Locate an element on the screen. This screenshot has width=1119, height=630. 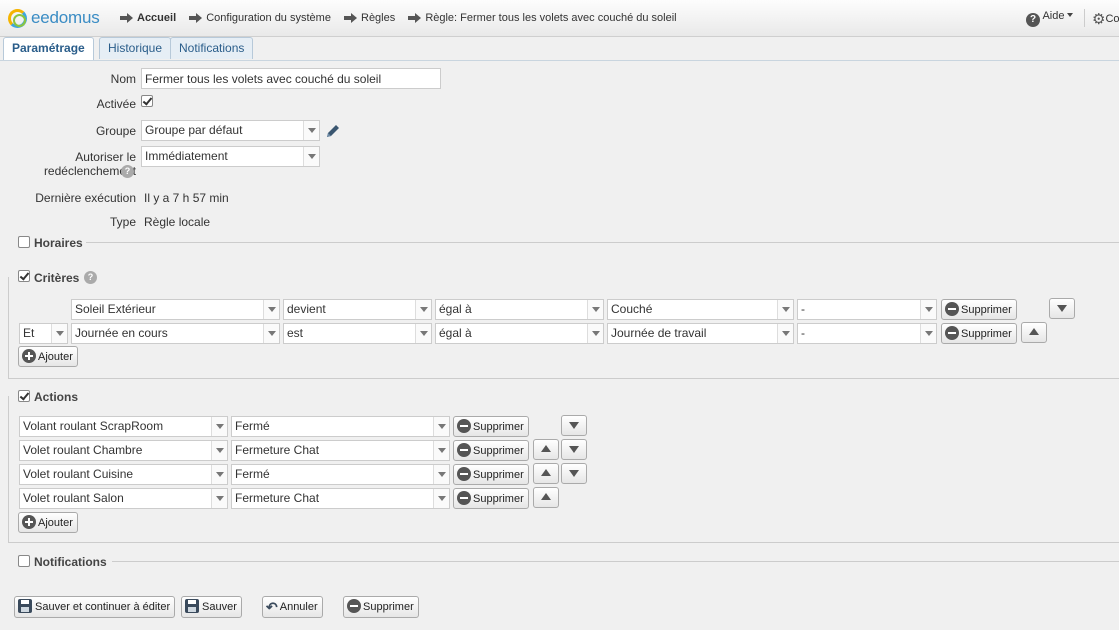
criteria-verb-select: est is located at coordinates (357, 333).